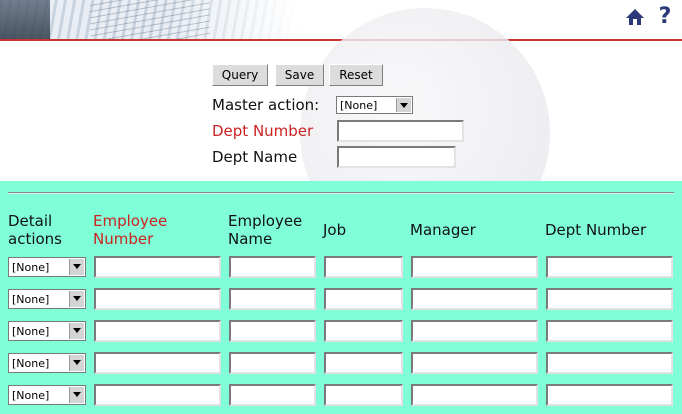 This screenshot has height=414, width=682. I want to click on col-header-emp-number: Employee Number, so click(130, 230).